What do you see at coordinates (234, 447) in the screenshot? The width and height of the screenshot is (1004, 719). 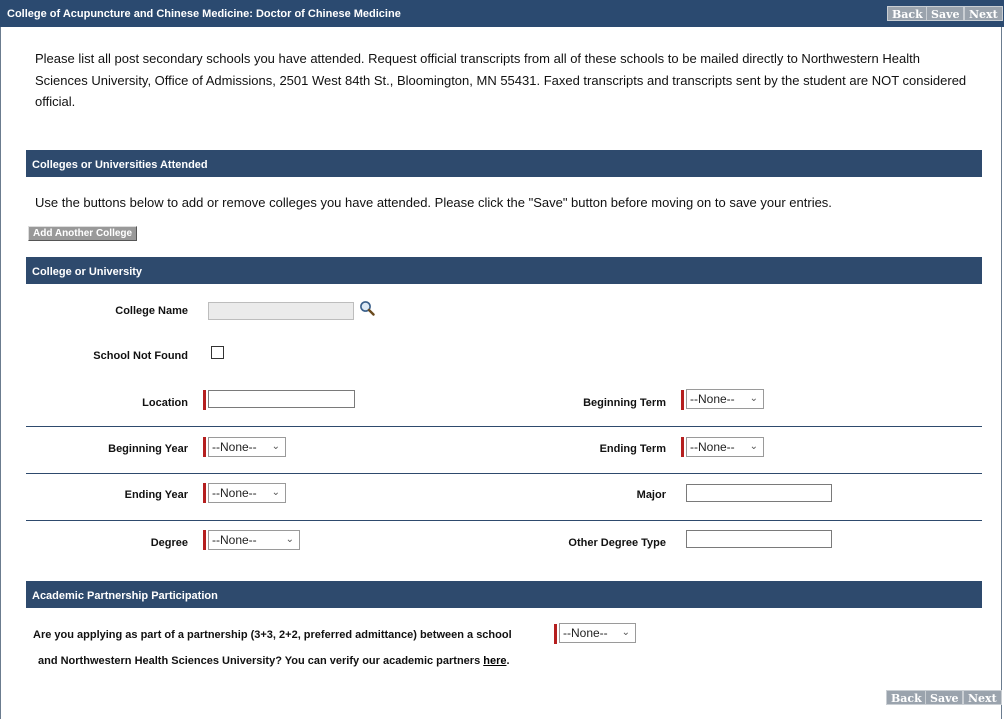 I see `beginning-year-value: --None--` at bounding box center [234, 447].